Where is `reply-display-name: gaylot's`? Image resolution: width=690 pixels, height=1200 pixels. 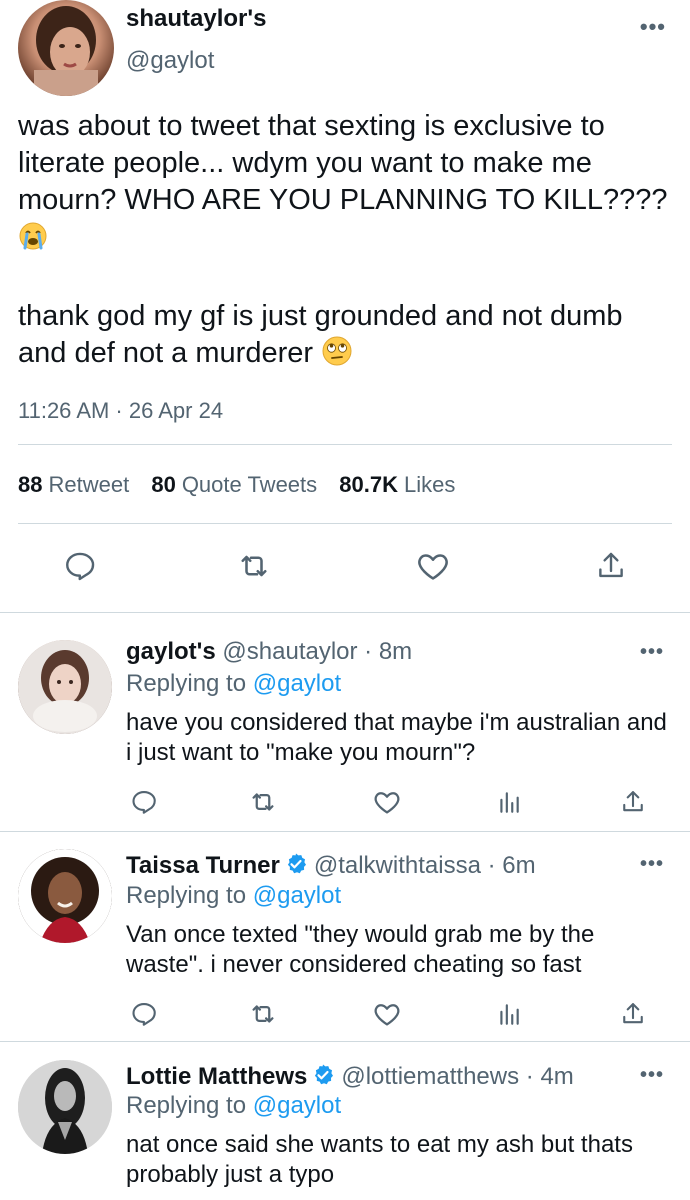
reply-display-name: gaylot's is located at coordinates (171, 651).